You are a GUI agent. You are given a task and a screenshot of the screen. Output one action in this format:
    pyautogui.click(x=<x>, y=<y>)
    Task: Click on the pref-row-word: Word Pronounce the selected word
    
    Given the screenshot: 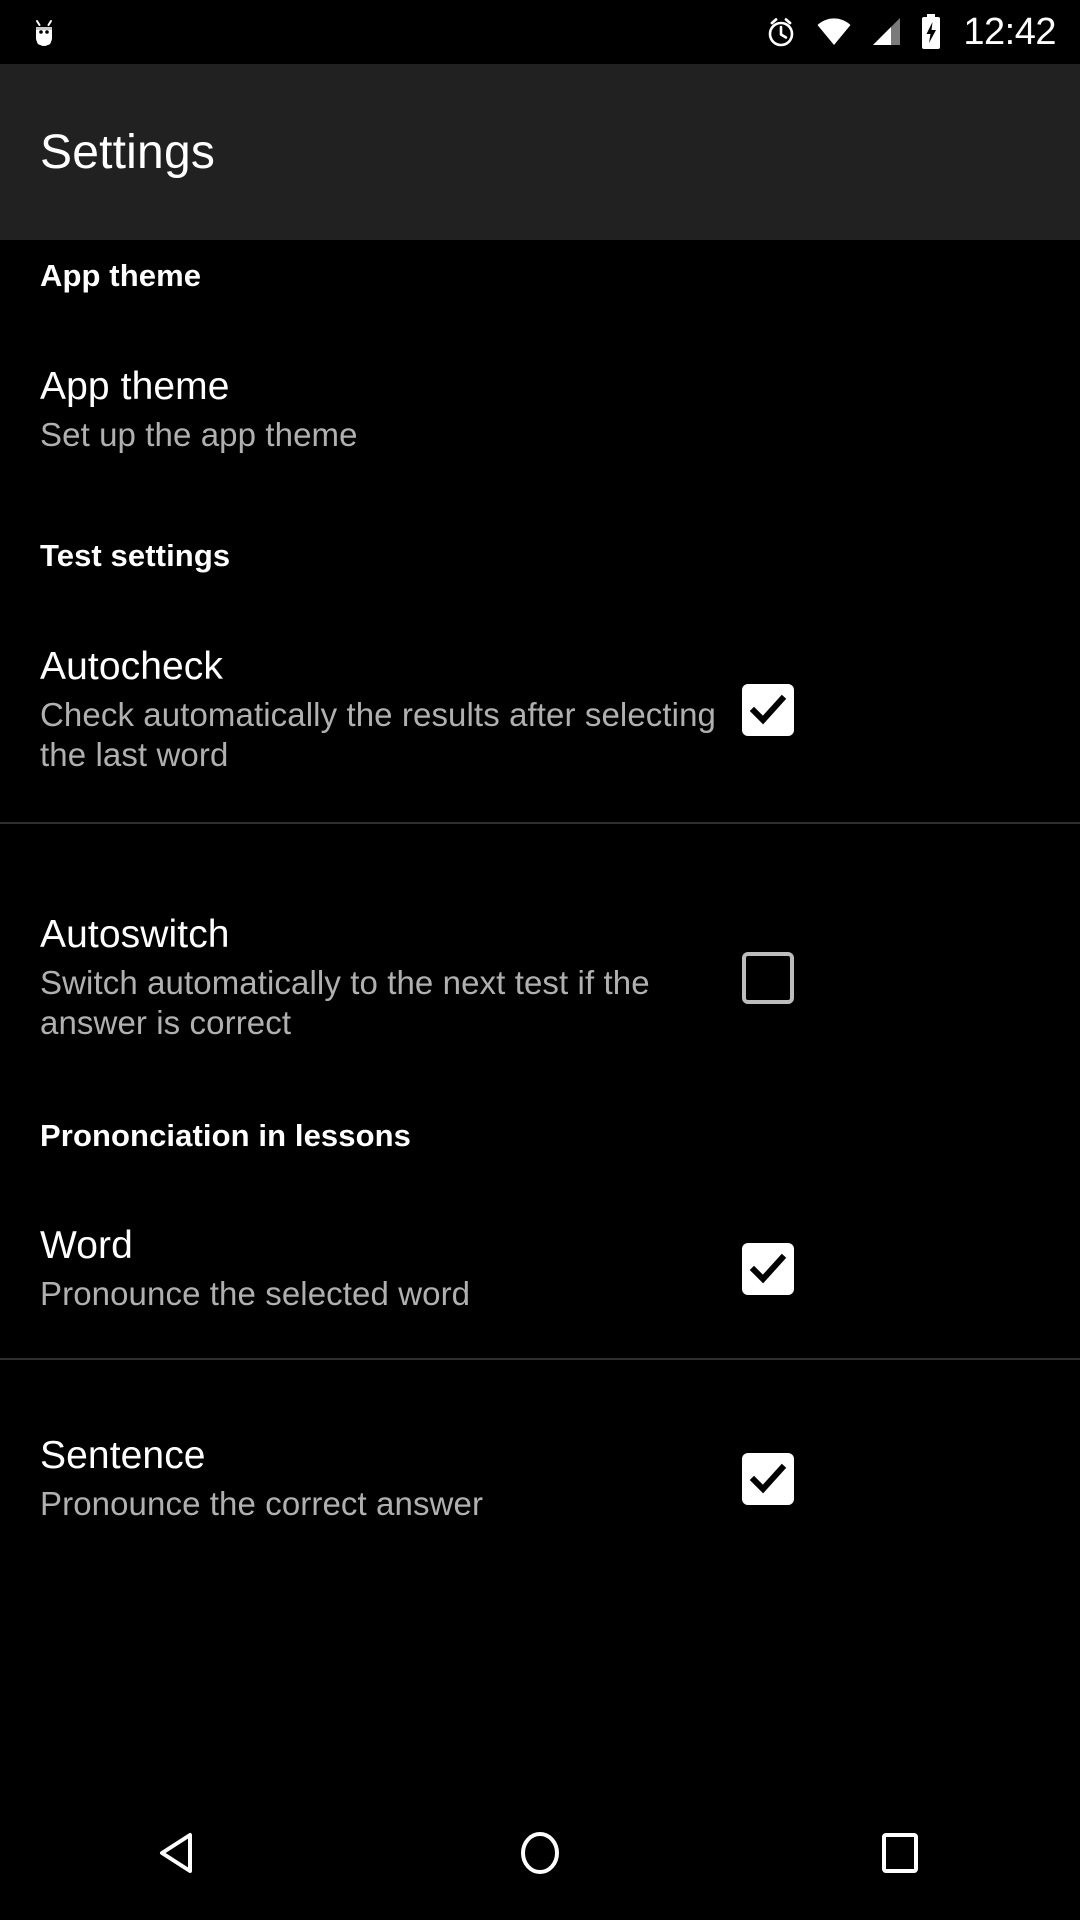 What is the action you would take?
    pyautogui.click(x=540, y=1269)
    